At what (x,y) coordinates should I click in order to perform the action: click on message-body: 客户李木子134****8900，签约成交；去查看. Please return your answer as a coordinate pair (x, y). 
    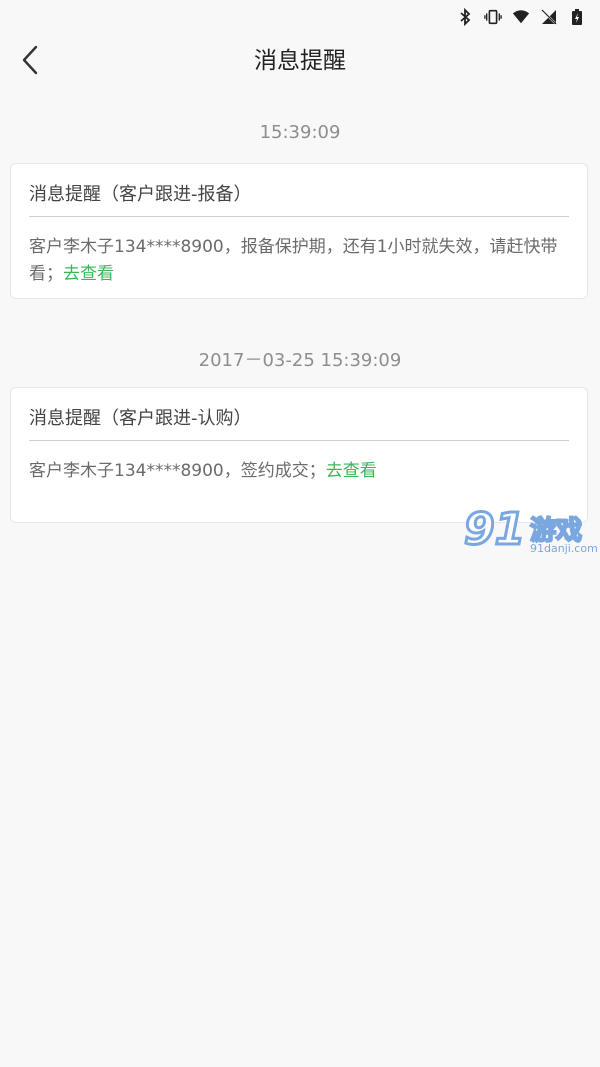
    Looking at the image, I should click on (305, 471).